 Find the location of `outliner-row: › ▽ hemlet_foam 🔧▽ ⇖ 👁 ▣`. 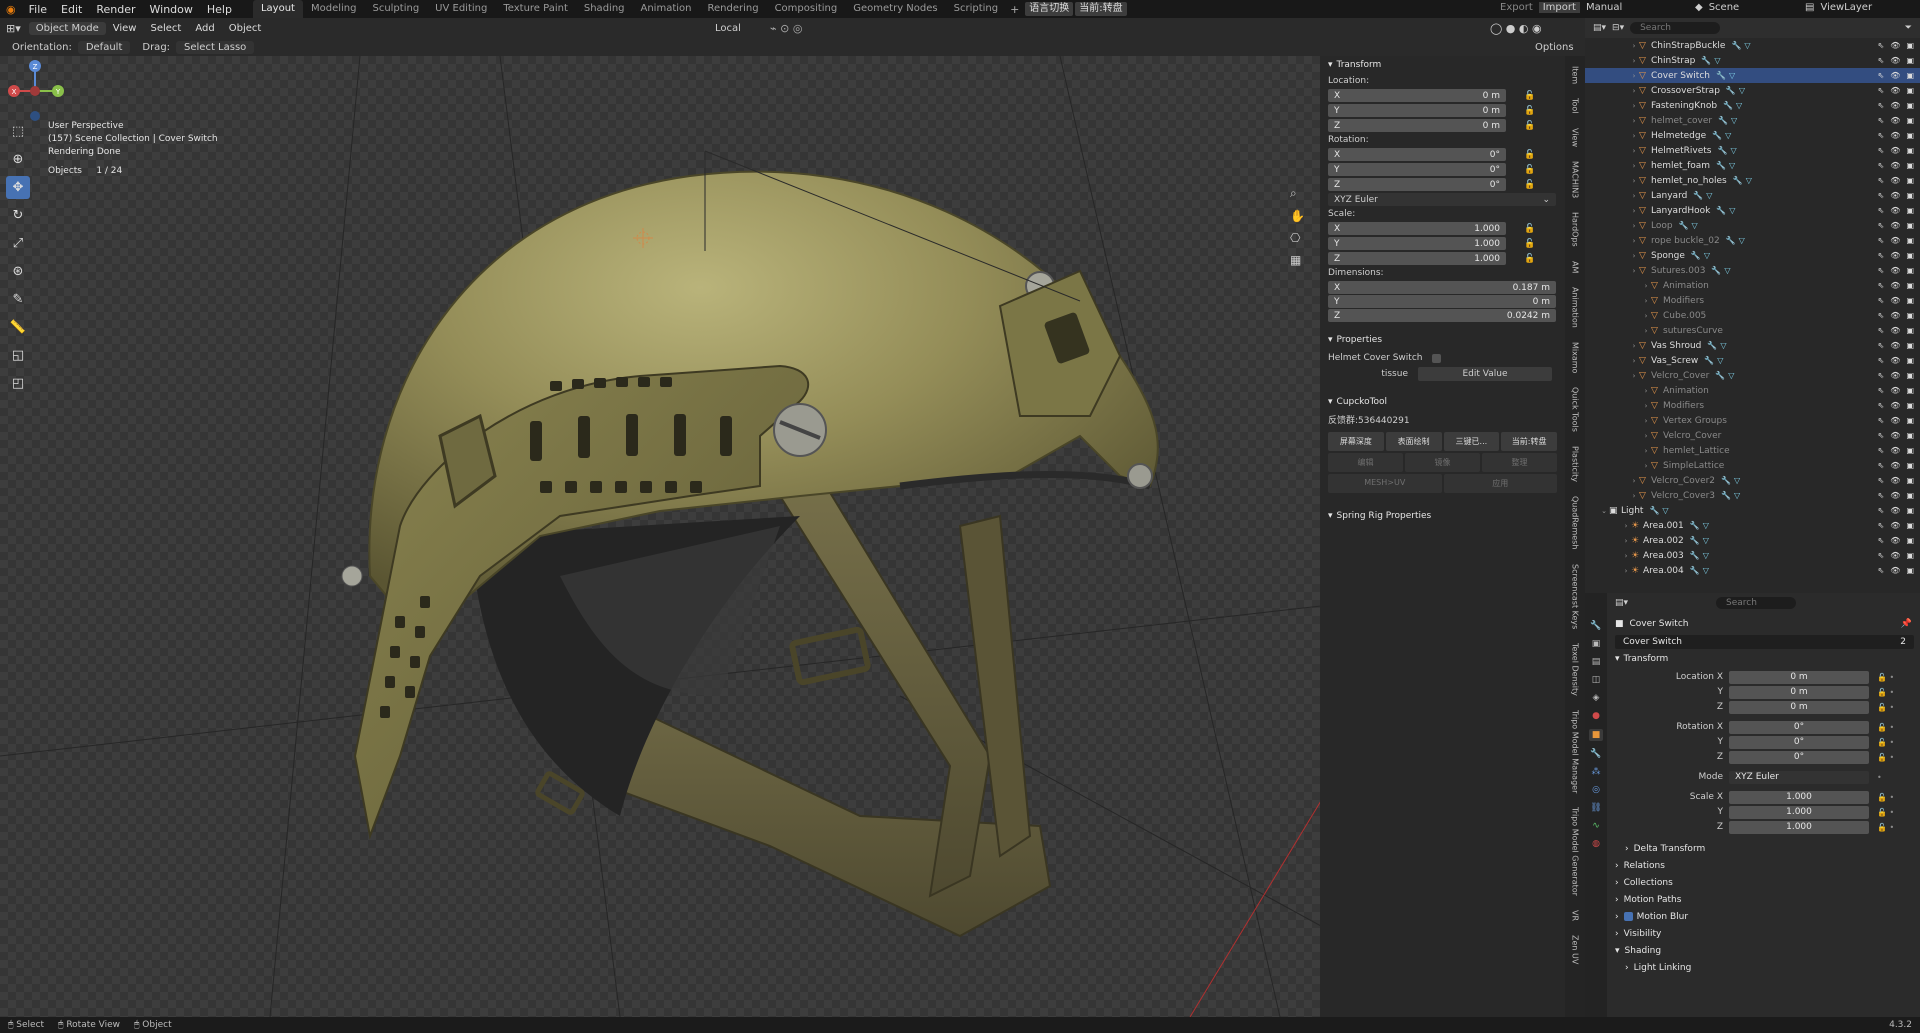

outliner-row: › ▽ hemlet_foam 🔧▽ ⇖ 👁 ▣ is located at coordinates (1752, 165).